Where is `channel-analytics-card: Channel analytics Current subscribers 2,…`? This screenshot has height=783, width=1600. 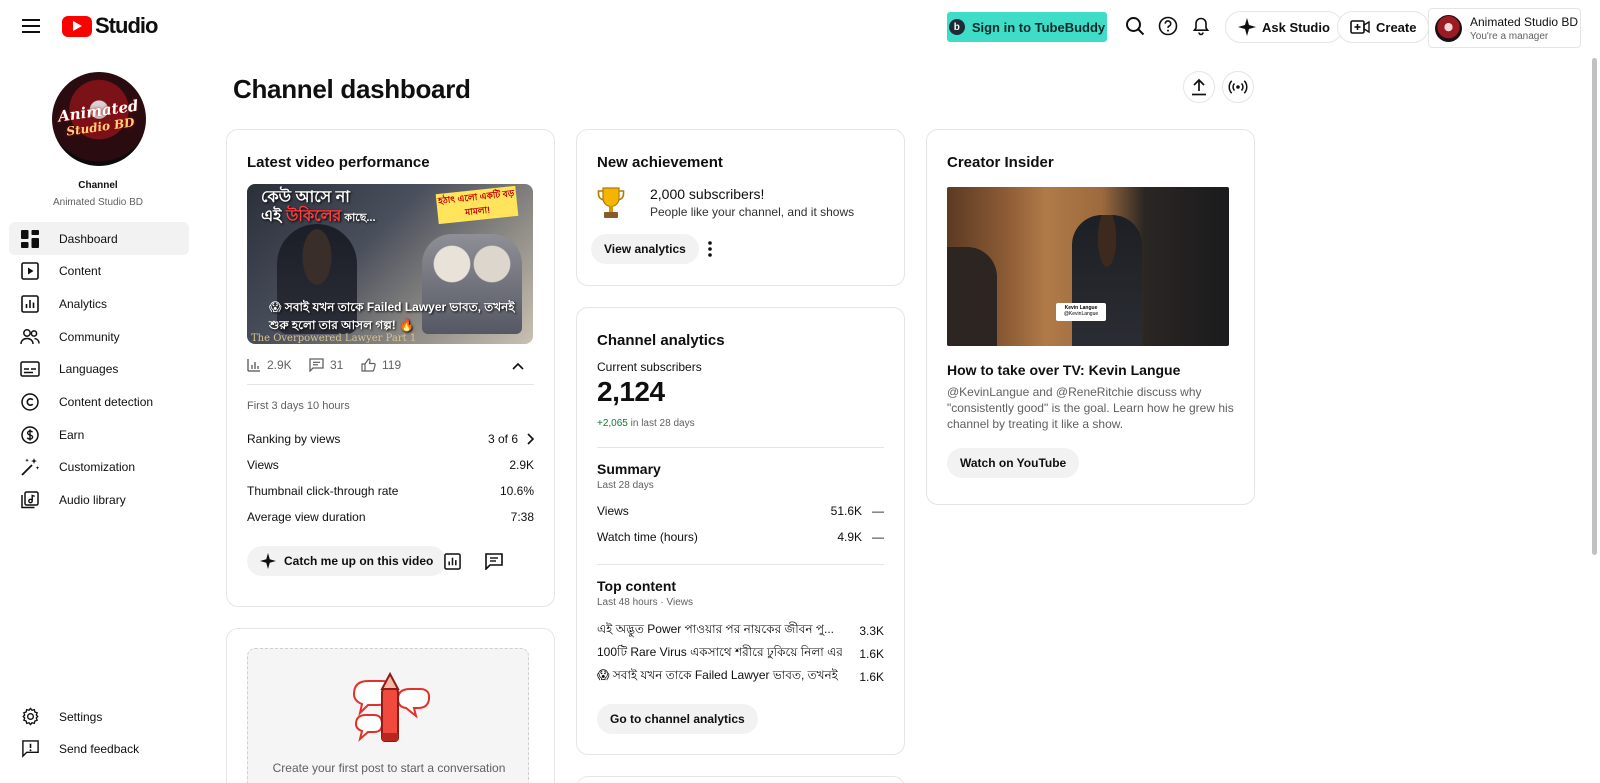
channel-analytics-card: Channel analytics Current subscribers 2,… is located at coordinates (740, 531).